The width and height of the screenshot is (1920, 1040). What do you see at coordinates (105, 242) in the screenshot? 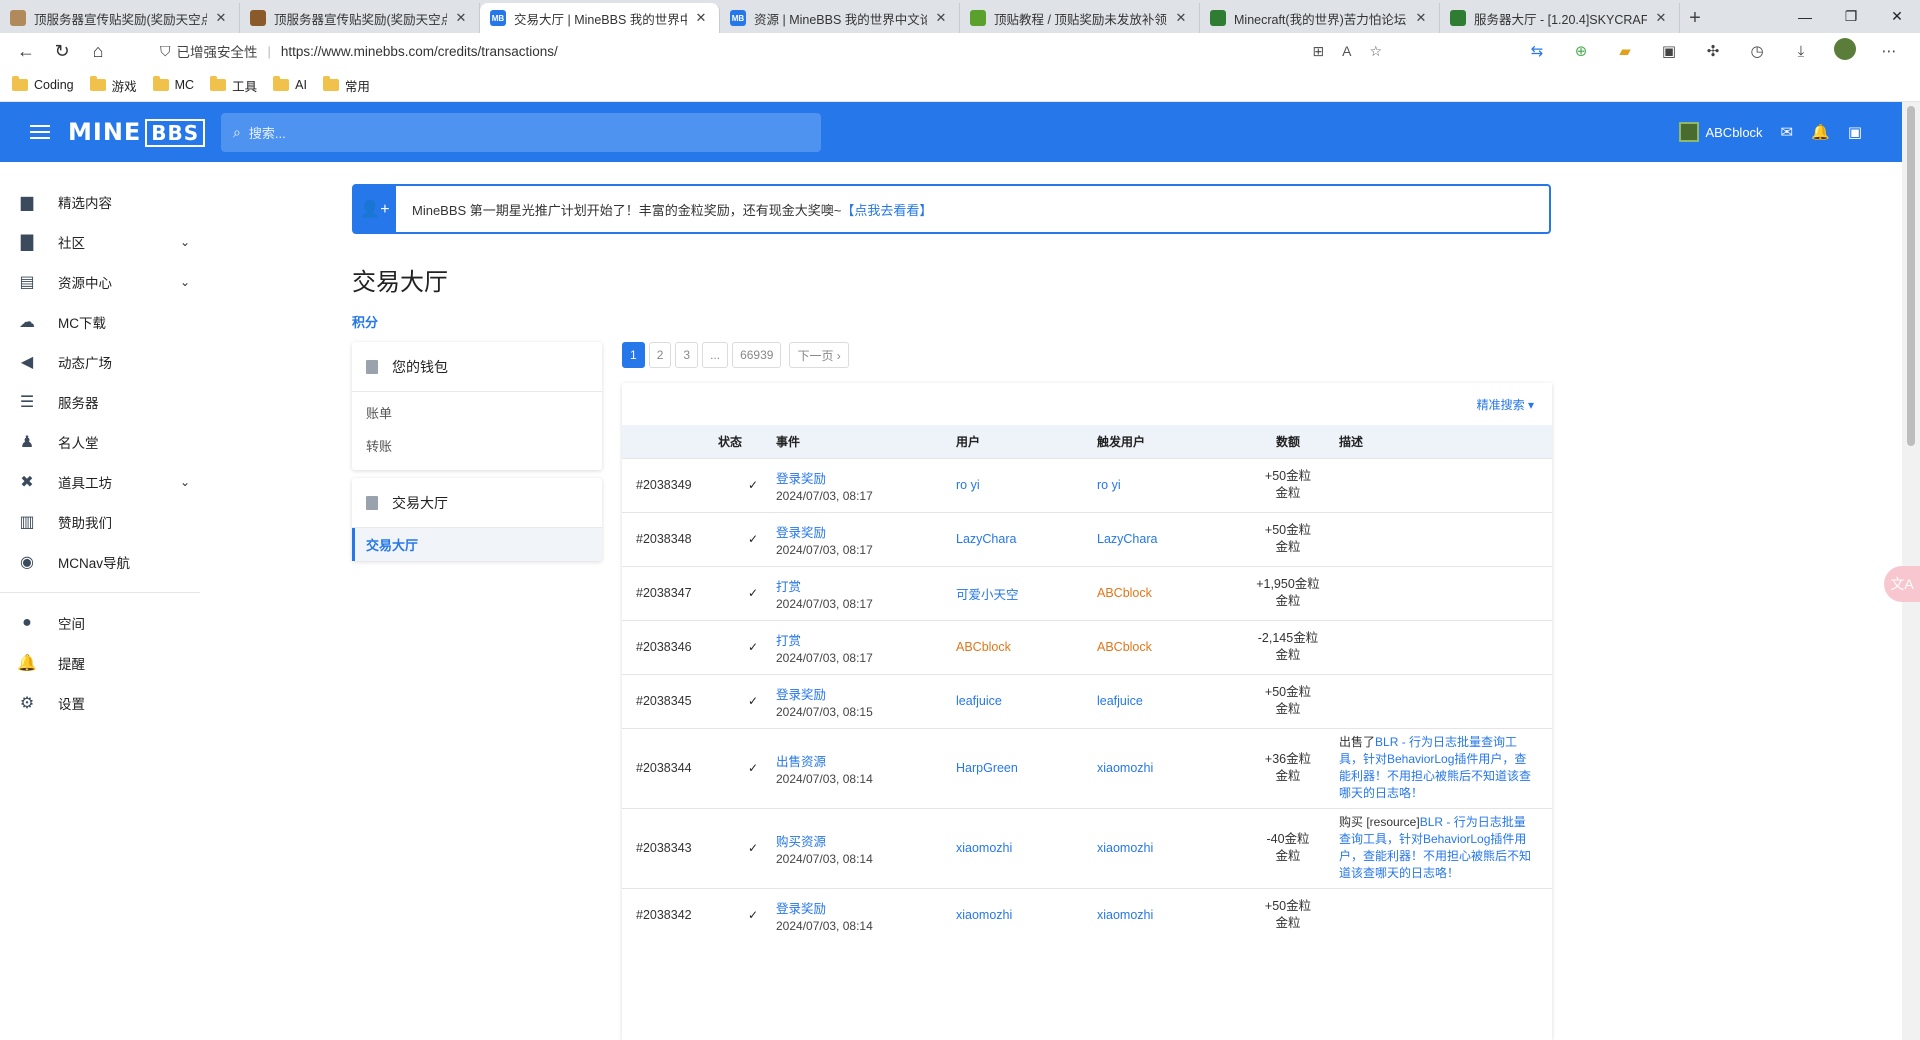
I see `sidebar-item: ▇ 社区 ⌄` at bounding box center [105, 242].